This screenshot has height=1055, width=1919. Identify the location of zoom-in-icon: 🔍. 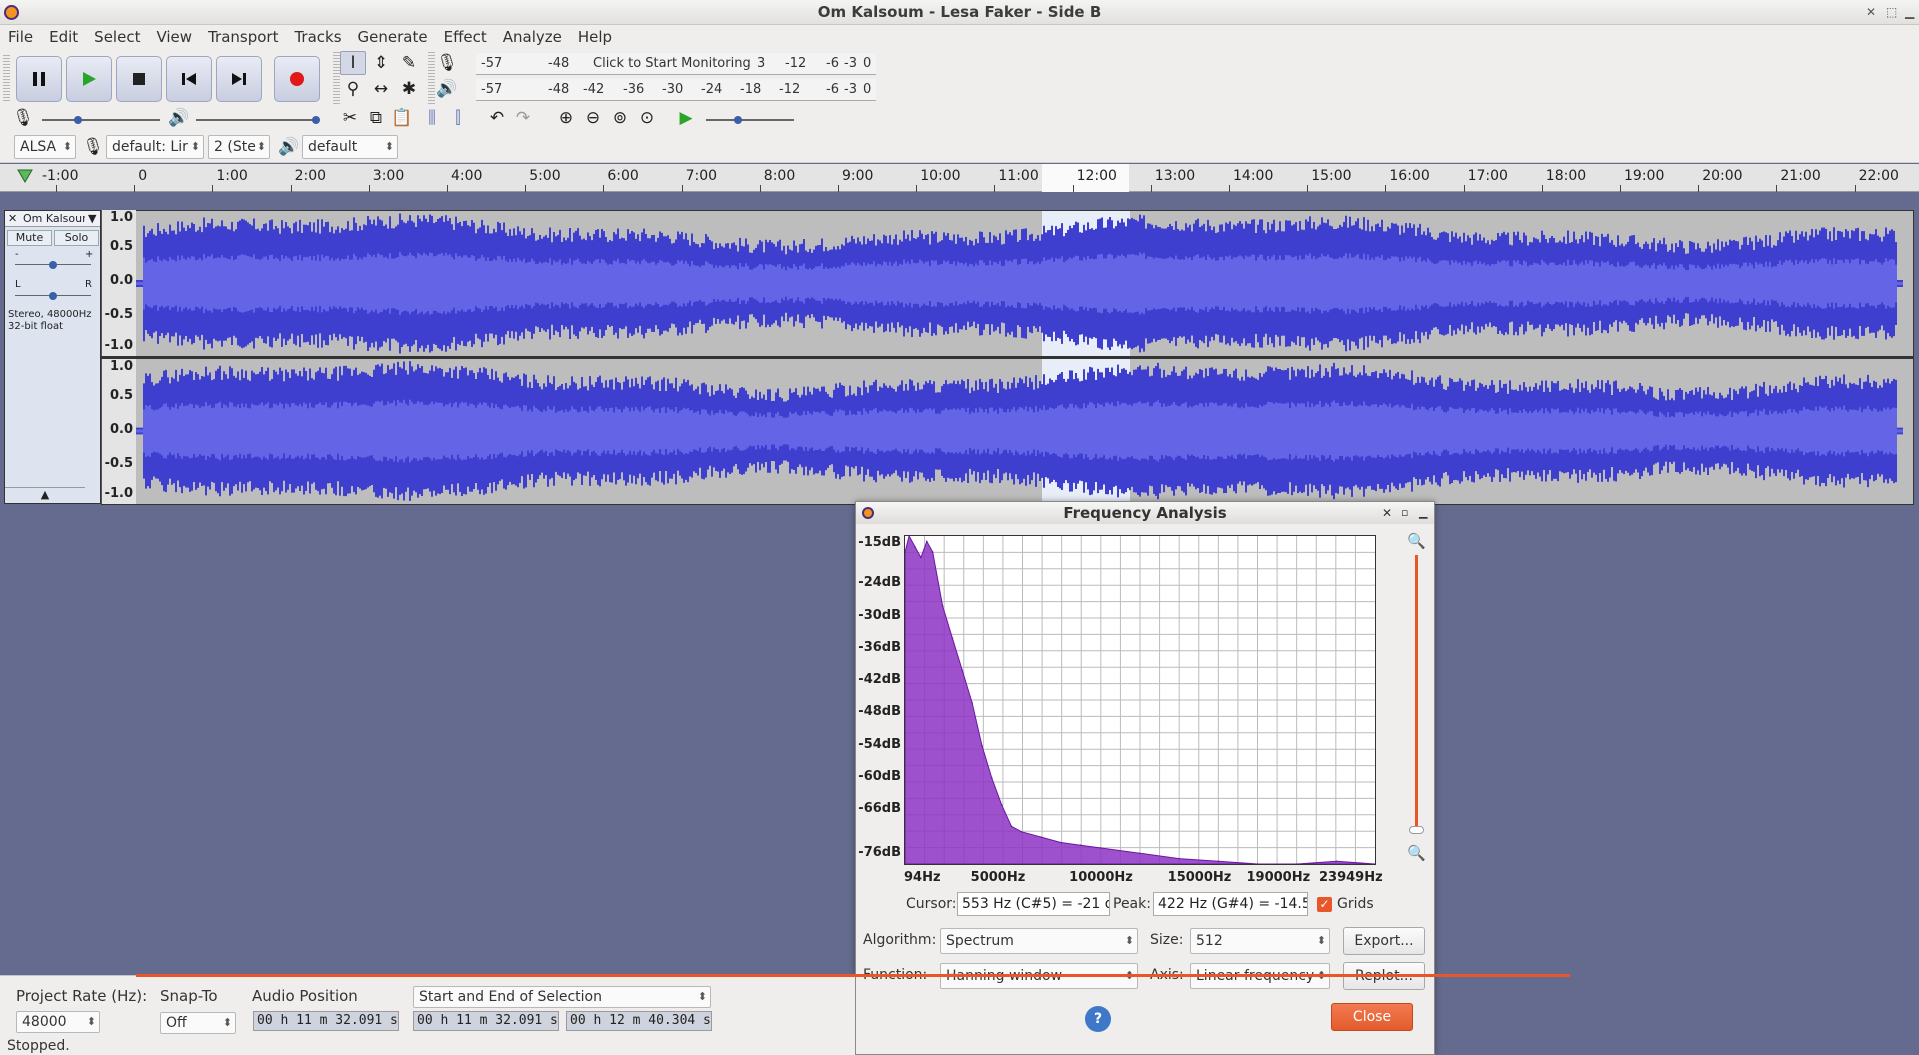
(1416, 541).